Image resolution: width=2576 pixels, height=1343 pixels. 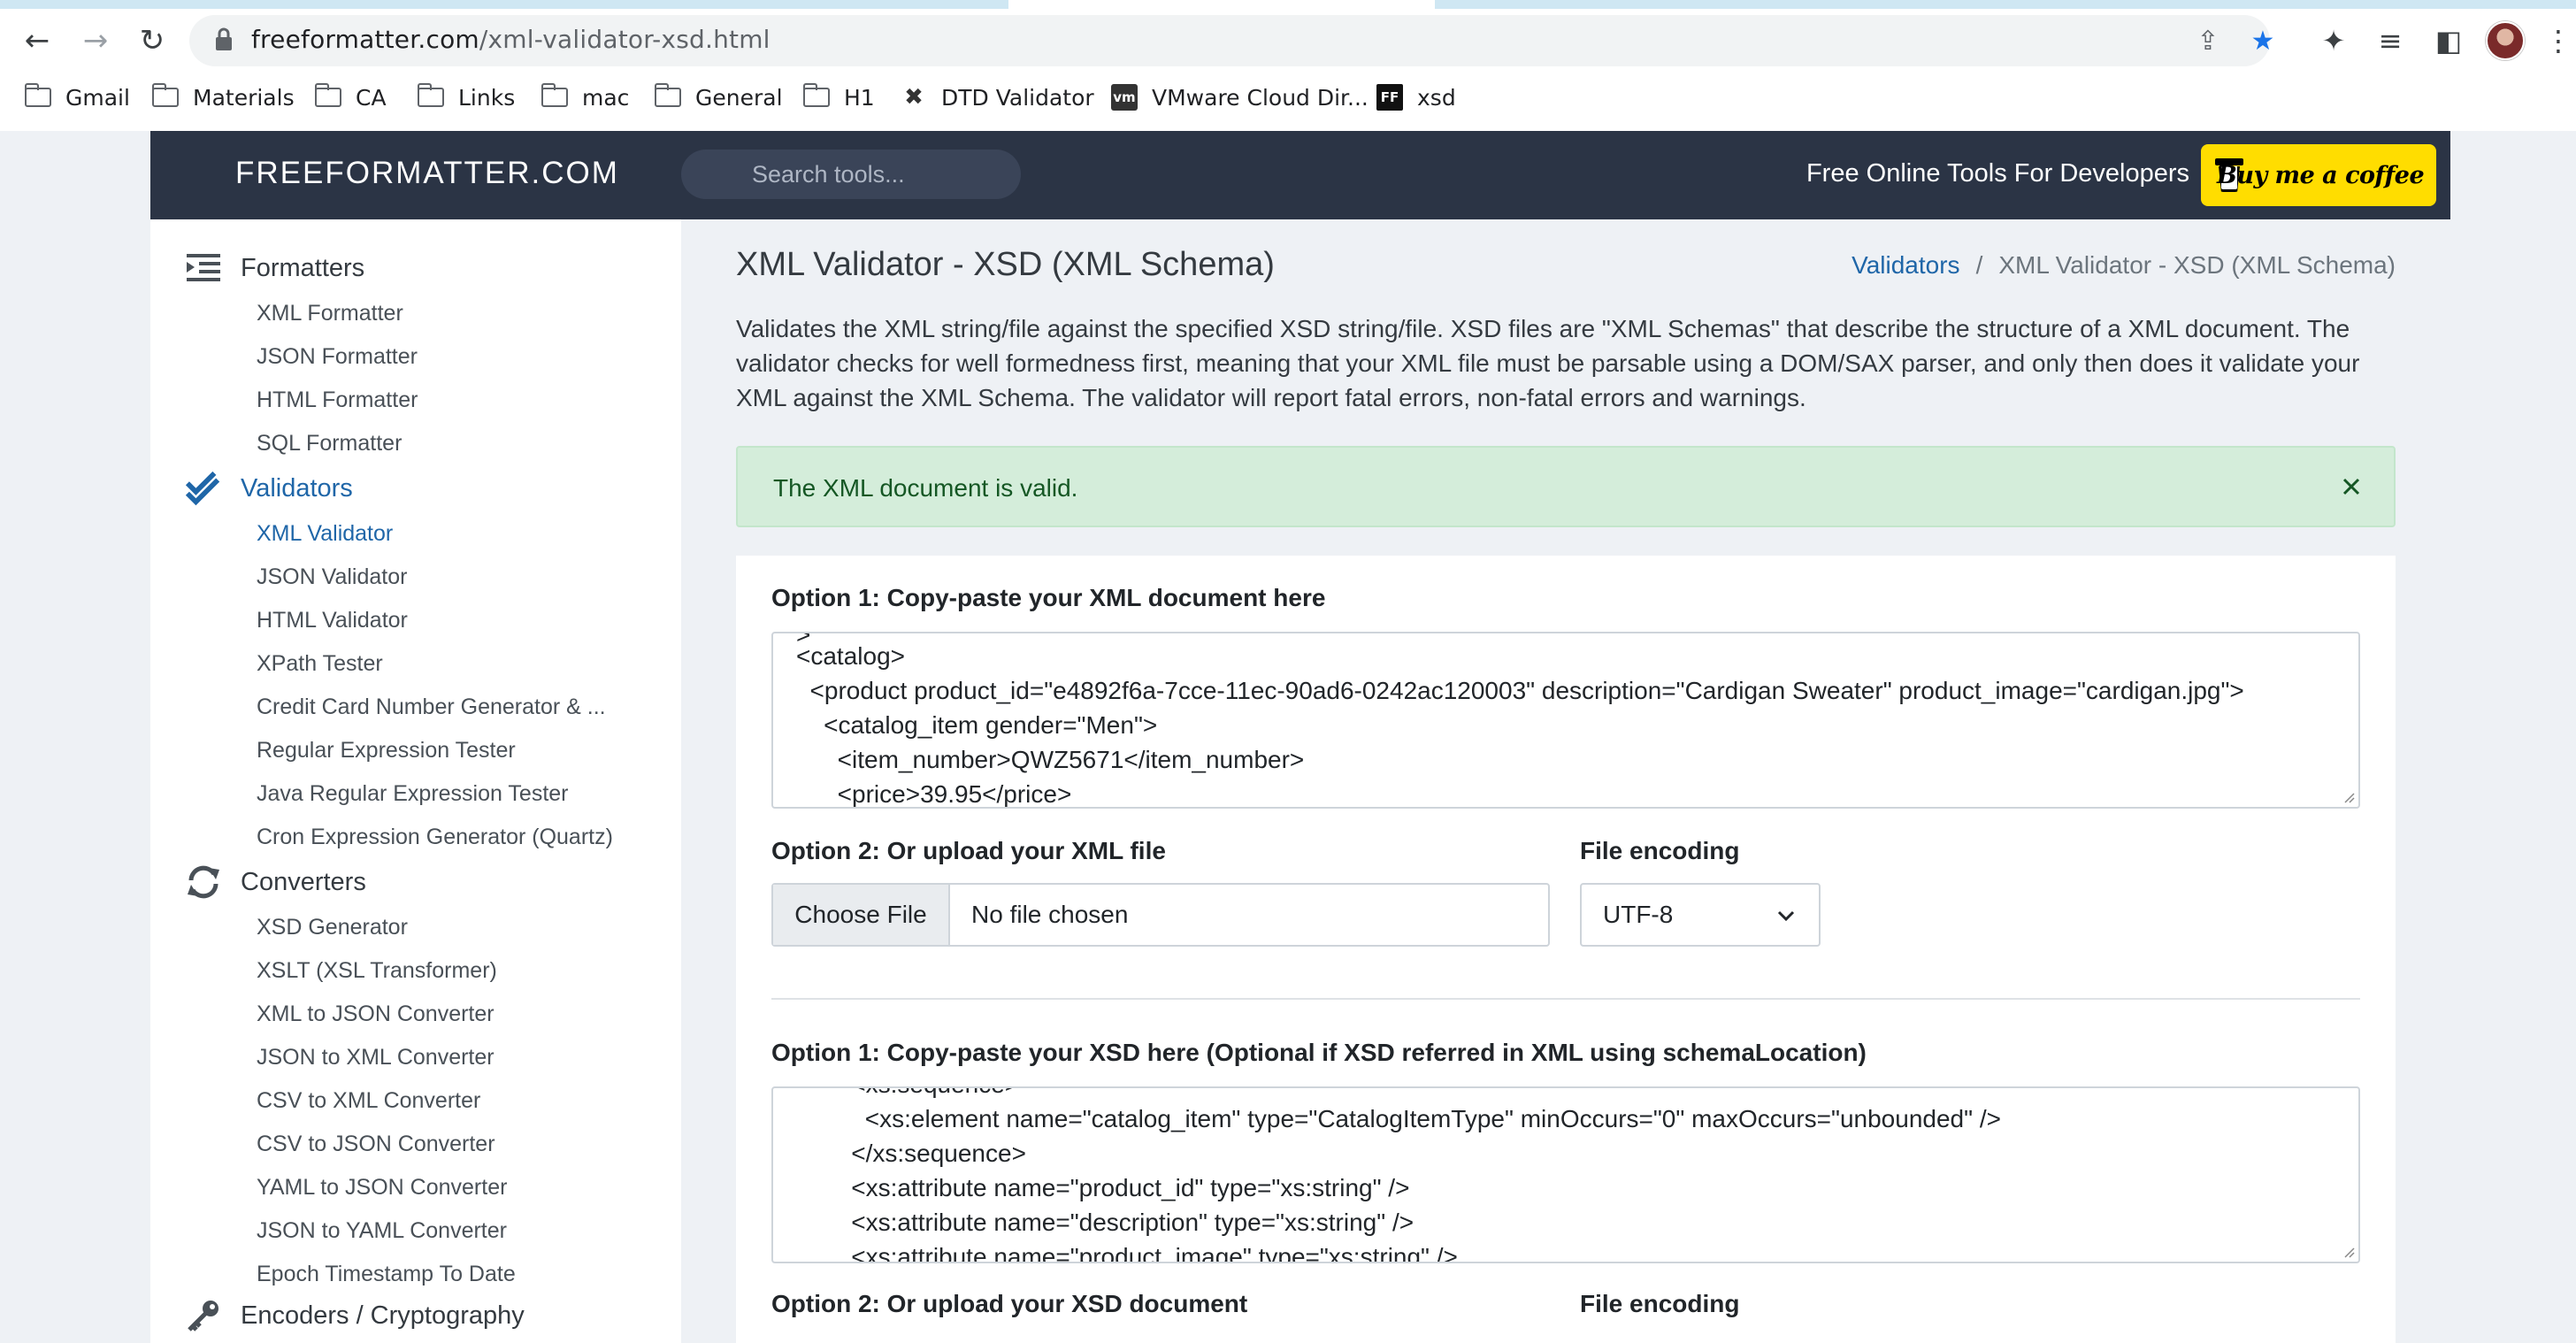 What do you see at coordinates (1436, 98) in the screenshot?
I see `bookmark-label: xsd` at bounding box center [1436, 98].